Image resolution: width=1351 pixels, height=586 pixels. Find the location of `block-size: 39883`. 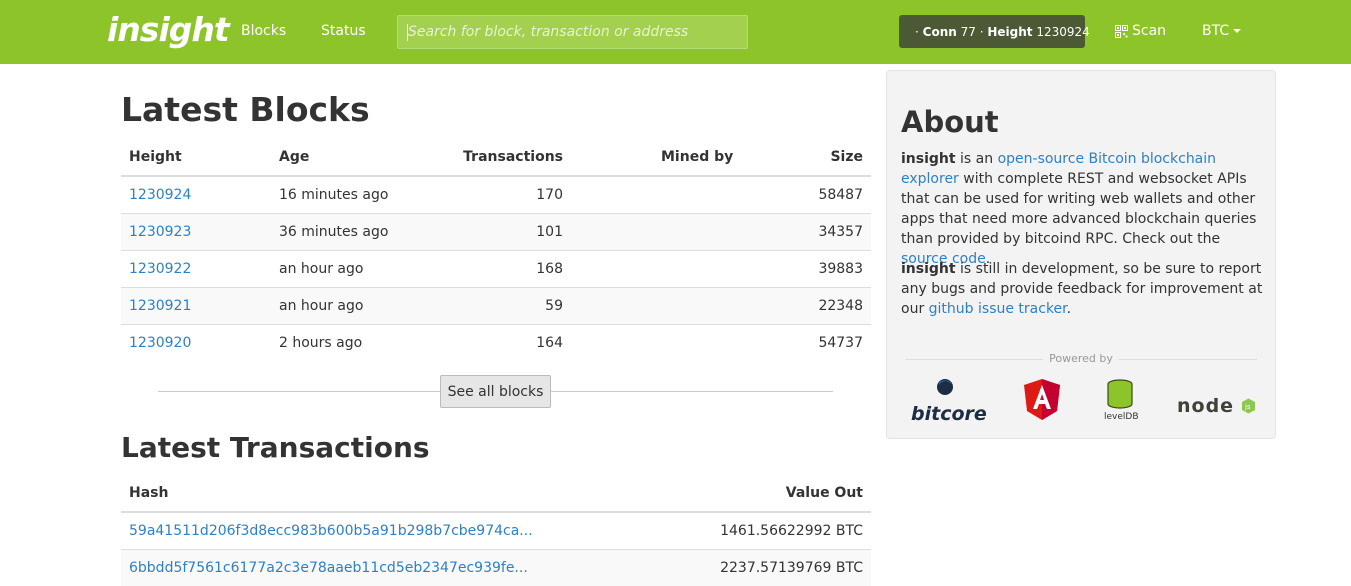

block-size: 39883 is located at coordinates (811, 268).